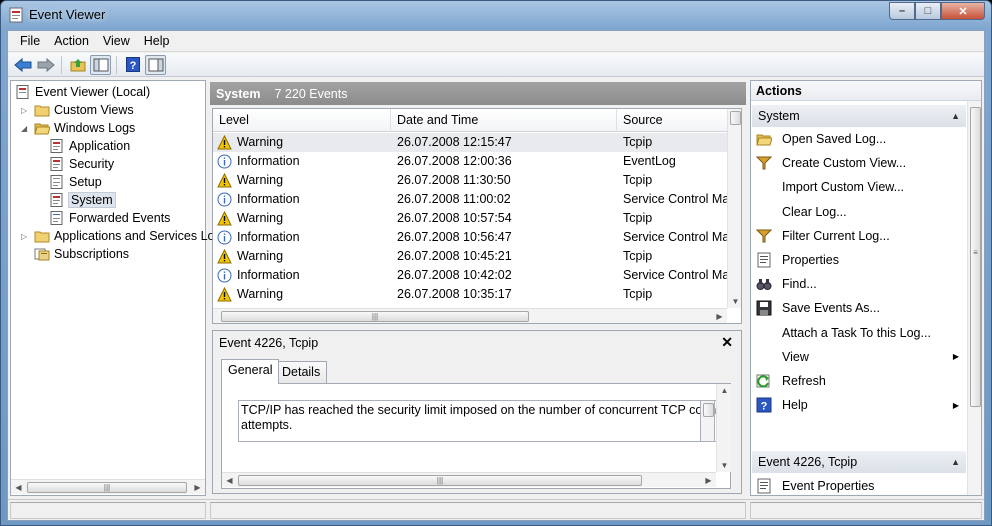  I want to click on event-date: 26.07.2008 10:56:47, so click(454, 237).